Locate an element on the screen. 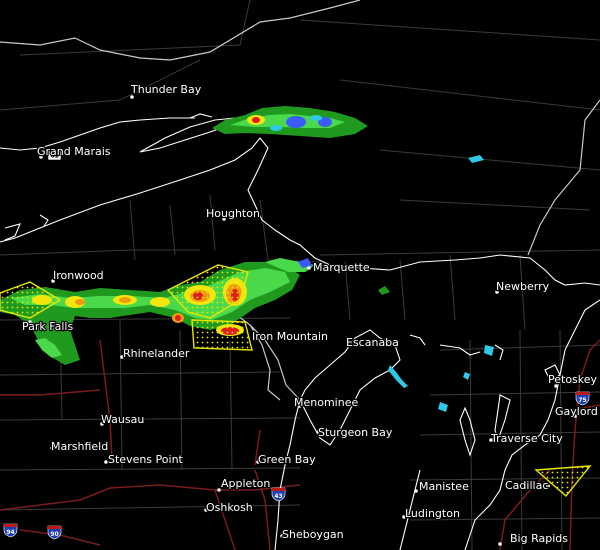 Image resolution: width=600 pixels, height=550 pixels. svg-text: Marshfield is located at coordinates (79, 446).